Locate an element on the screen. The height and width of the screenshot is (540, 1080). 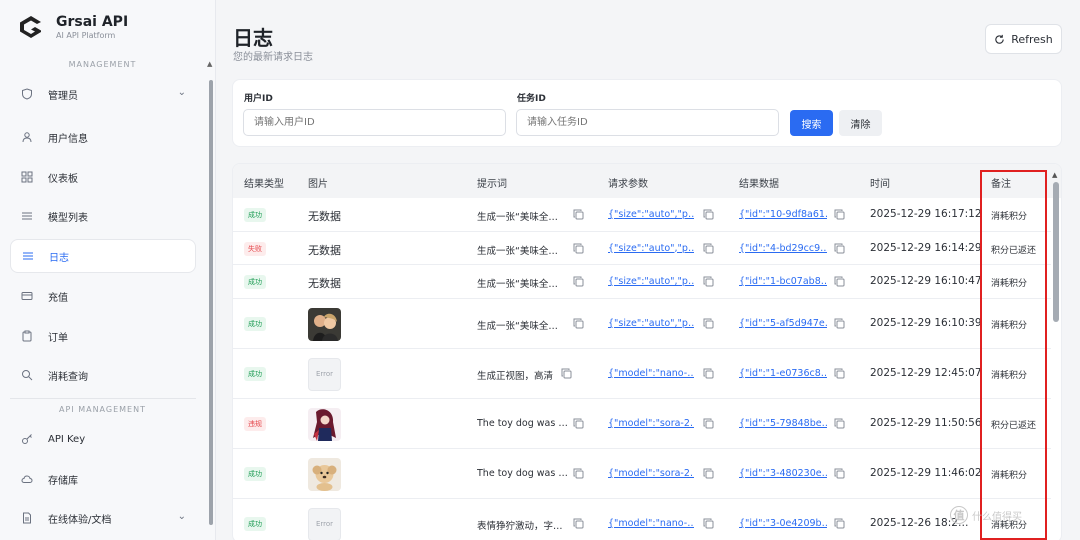
section-management: MANAGEMENT is located at coordinates (102, 64).